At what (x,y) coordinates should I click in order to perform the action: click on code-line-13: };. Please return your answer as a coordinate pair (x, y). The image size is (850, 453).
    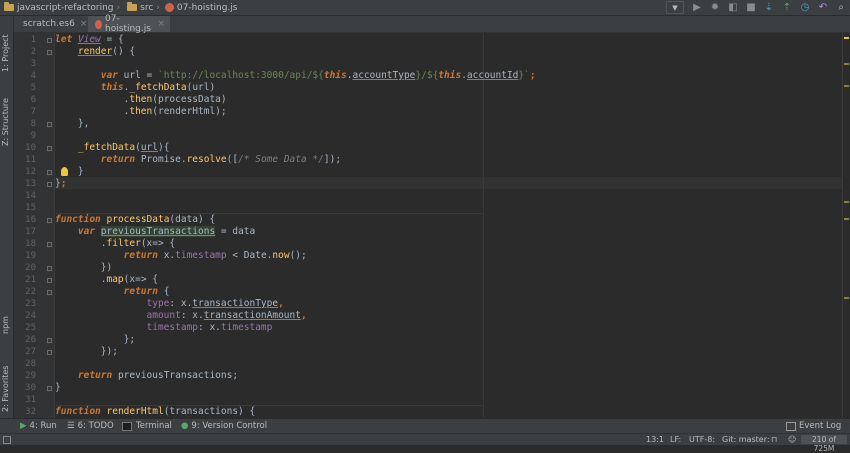
    Looking at the image, I should click on (61, 183).